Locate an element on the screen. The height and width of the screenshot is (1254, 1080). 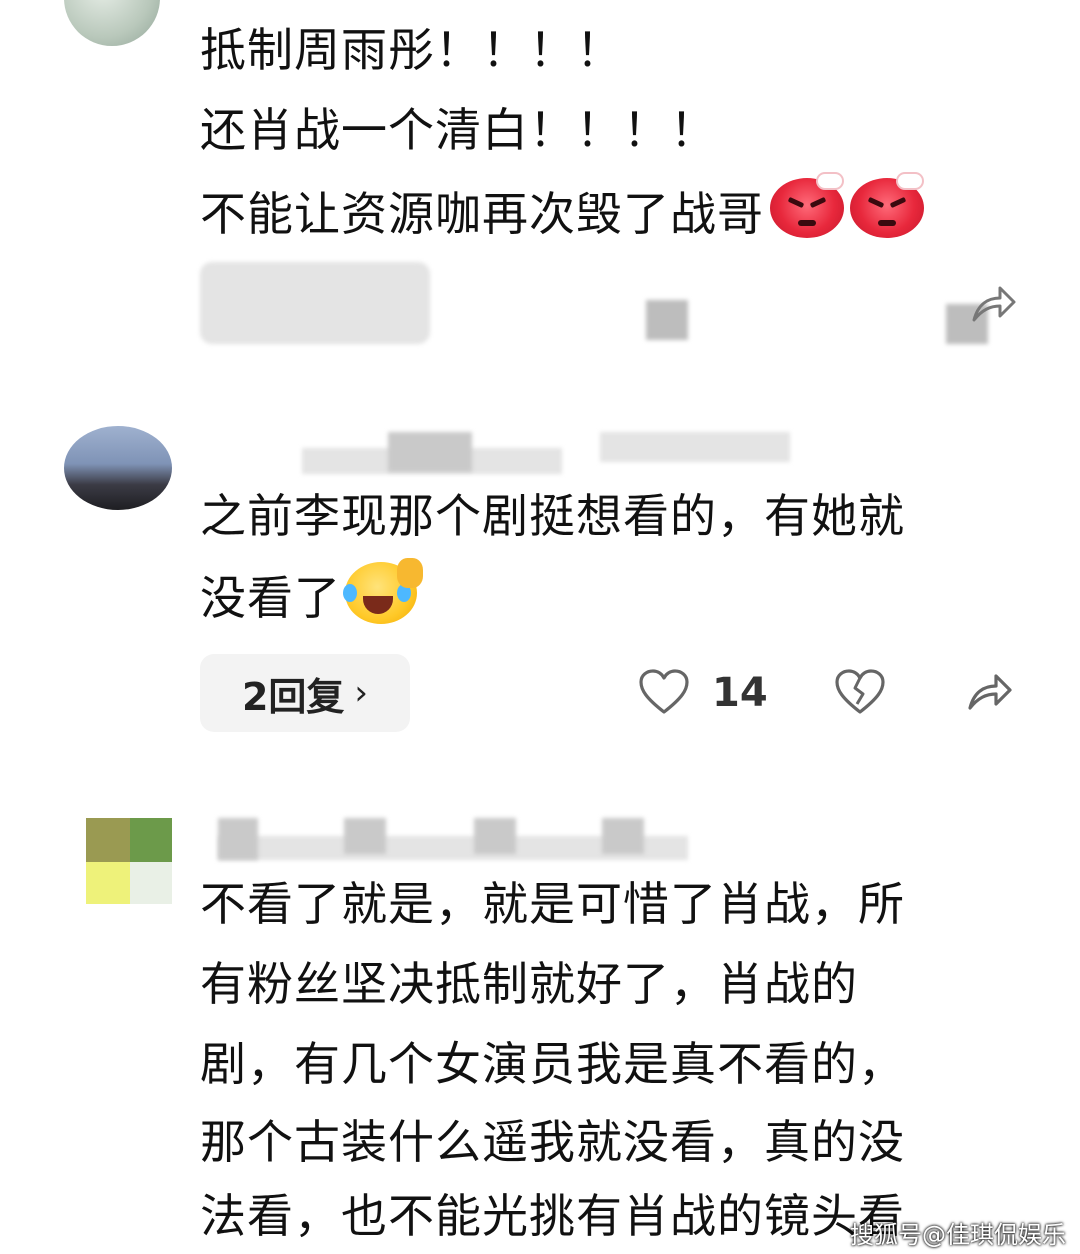
watermark: 搜狐号@佳琪侃娱乐 is located at coordinates (958, 1235).